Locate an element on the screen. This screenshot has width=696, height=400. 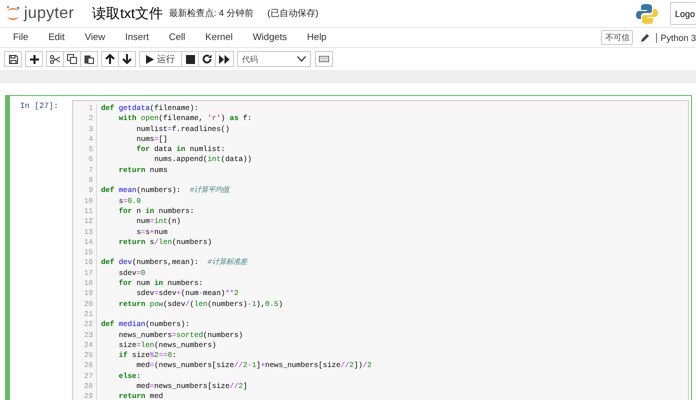
paste-icon is located at coordinates (89, 59).